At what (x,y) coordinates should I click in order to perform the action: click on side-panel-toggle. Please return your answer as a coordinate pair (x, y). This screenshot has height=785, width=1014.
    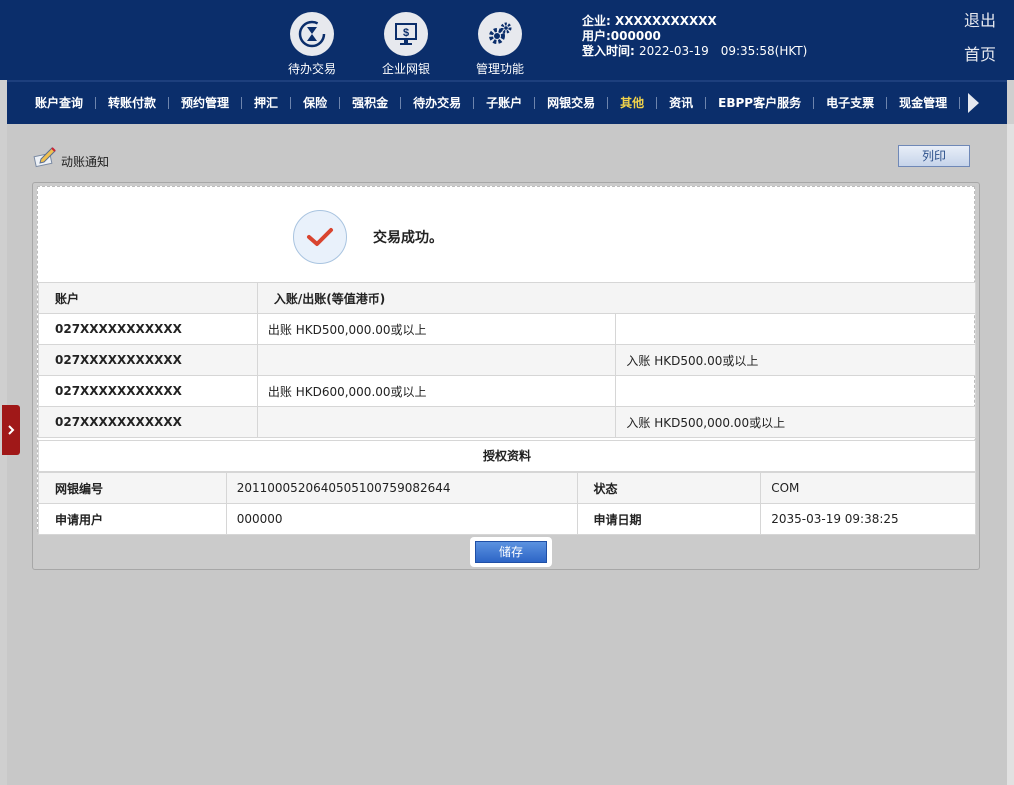
    Looking at the image, I should click on (11, 430).